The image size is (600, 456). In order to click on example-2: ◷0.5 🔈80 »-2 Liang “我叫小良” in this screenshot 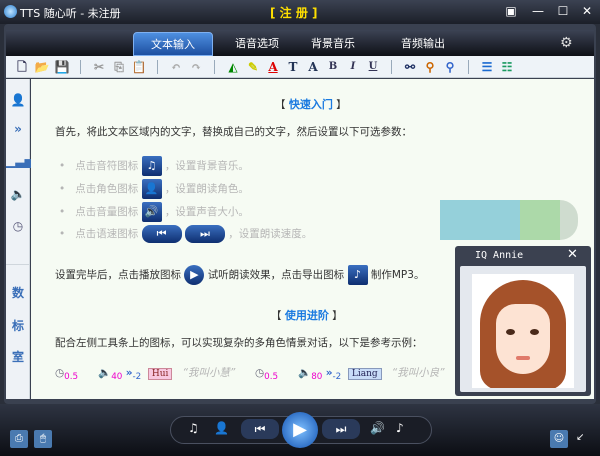, I will do `click(350, 375)`.